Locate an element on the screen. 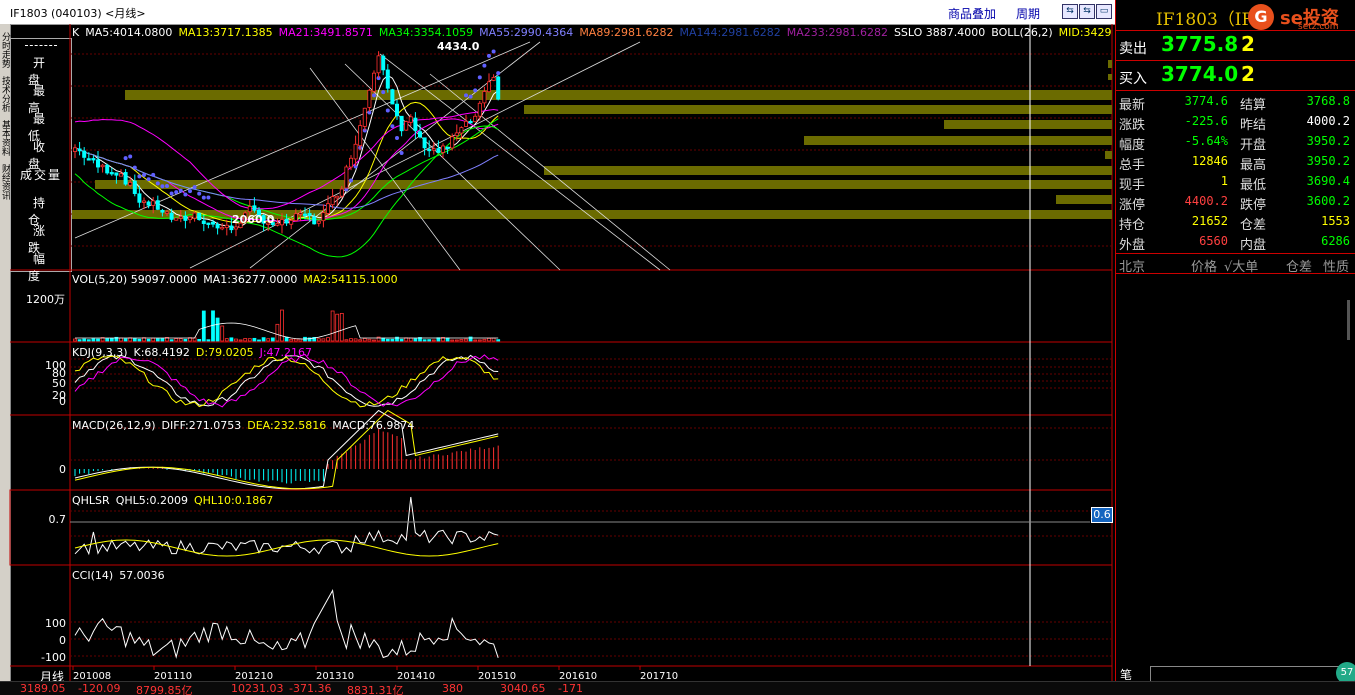 The width and height of the screenshot is (1355, 695). quote-l2: 最高 is located at coordinates (1253, 165).